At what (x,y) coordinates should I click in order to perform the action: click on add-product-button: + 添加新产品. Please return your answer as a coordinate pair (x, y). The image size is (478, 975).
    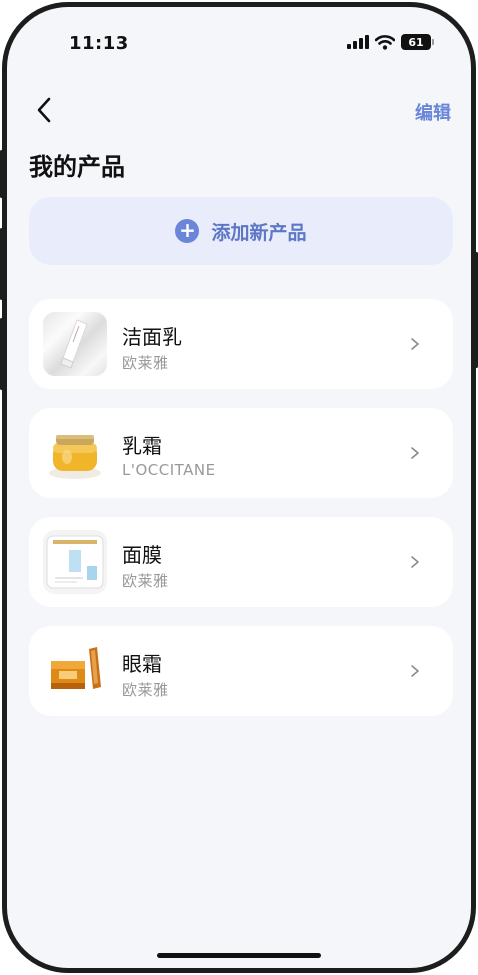
    Looking at the image, I should click on (241, 231).